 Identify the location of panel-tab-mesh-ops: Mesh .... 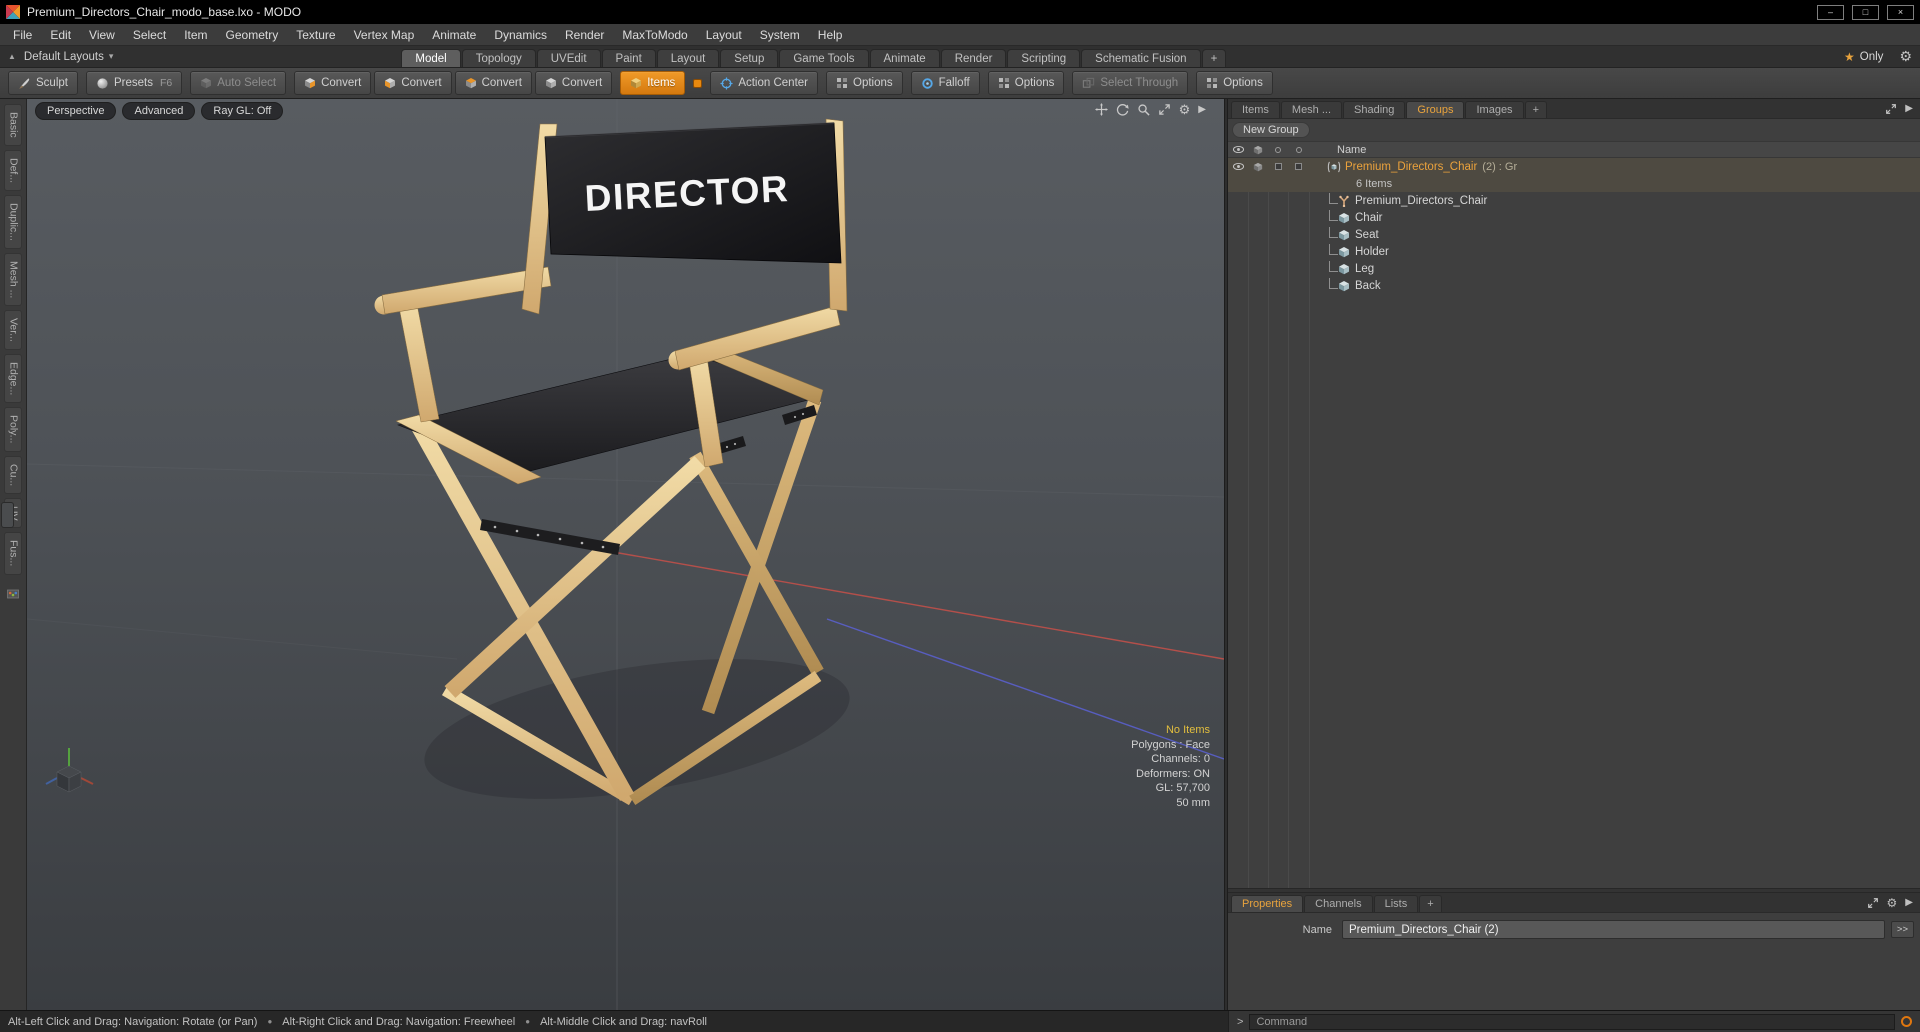
(1311, 109).